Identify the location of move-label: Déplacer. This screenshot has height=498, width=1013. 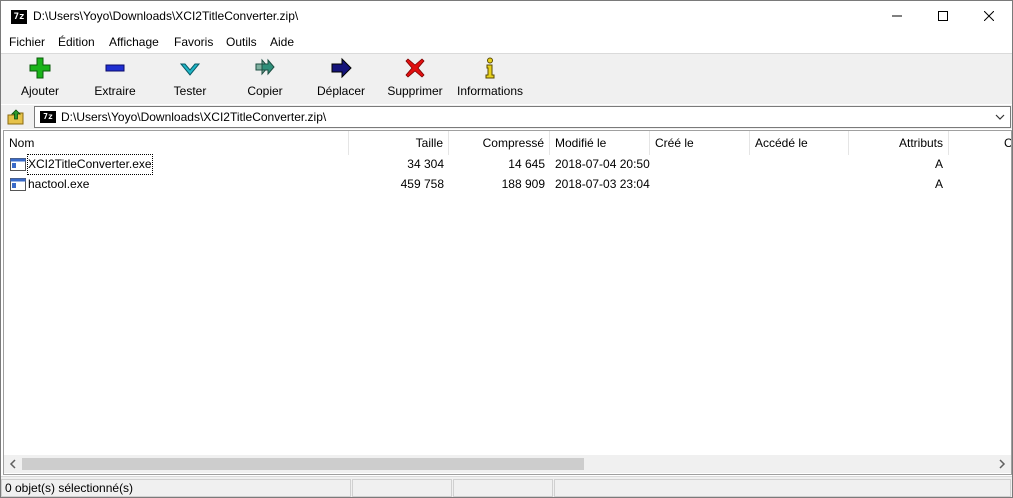
(341, 91).